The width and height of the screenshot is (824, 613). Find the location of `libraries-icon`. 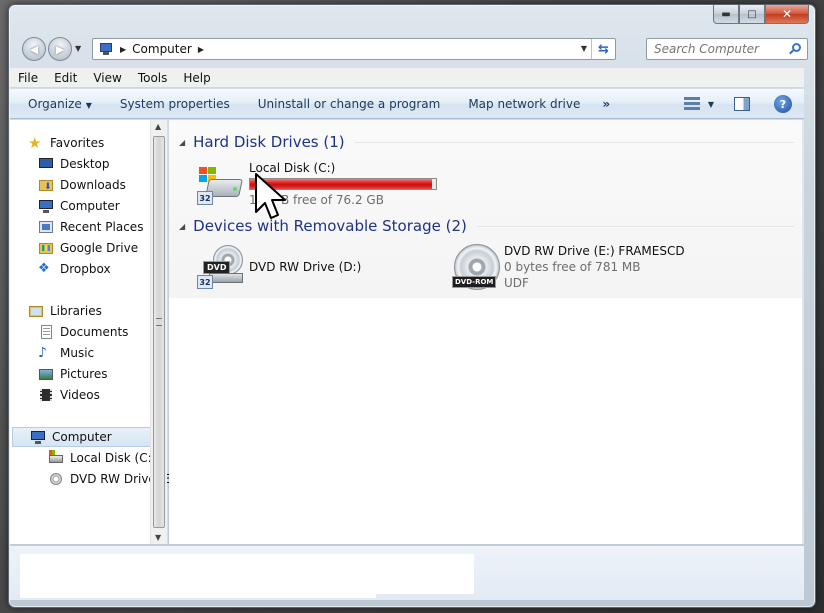

libraries-icon is located at coordinates (36, 311).